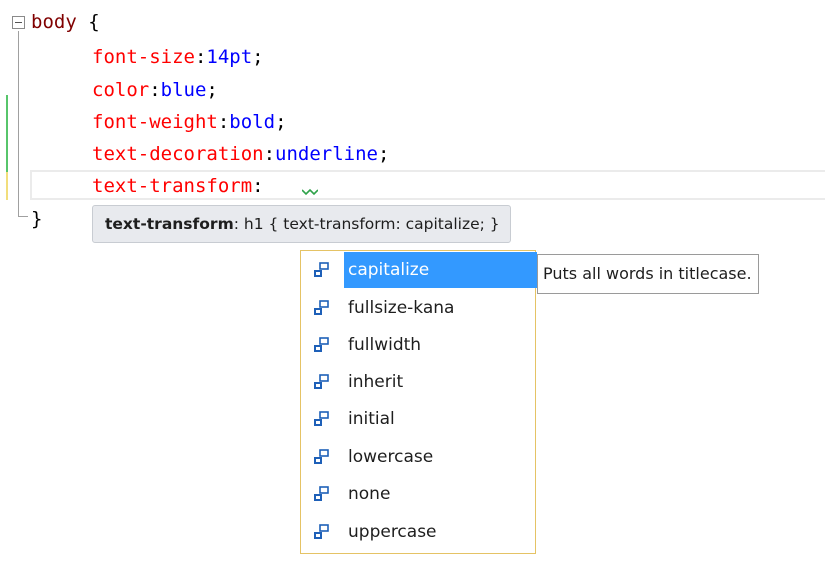 The width and height of the screenshot is (825, 562). Describe the element at coordinates (172, 186) in the screenshot. I see `css-property: text-transform` at that location.